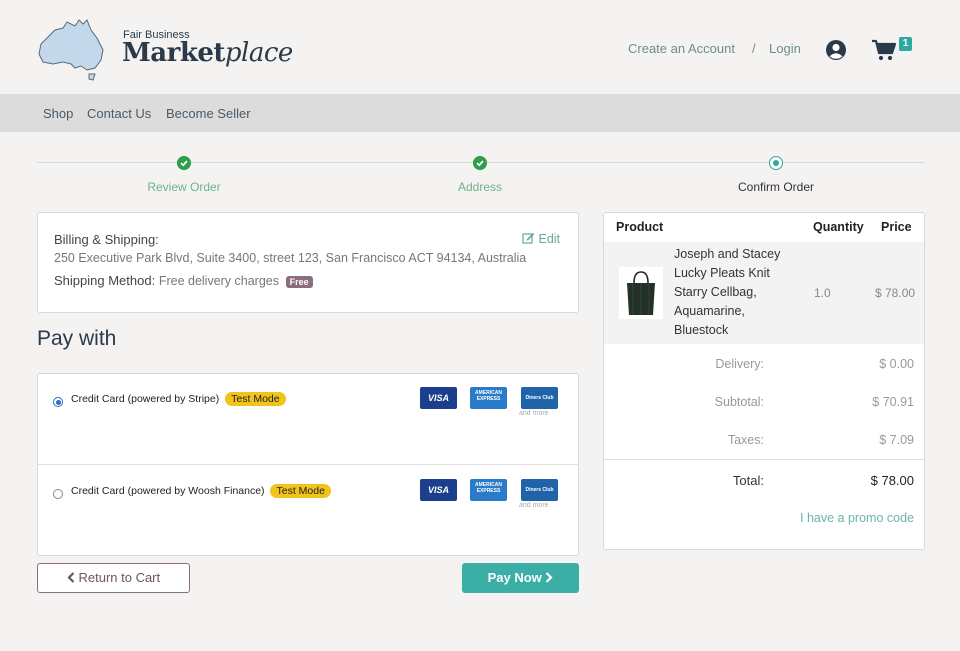 This screenshot has height=651, width=960. What do you see at coordinates (896, 440) in the screenshot?
I see `taxes-value: $ 7.09` at bounding box center [896, 440].